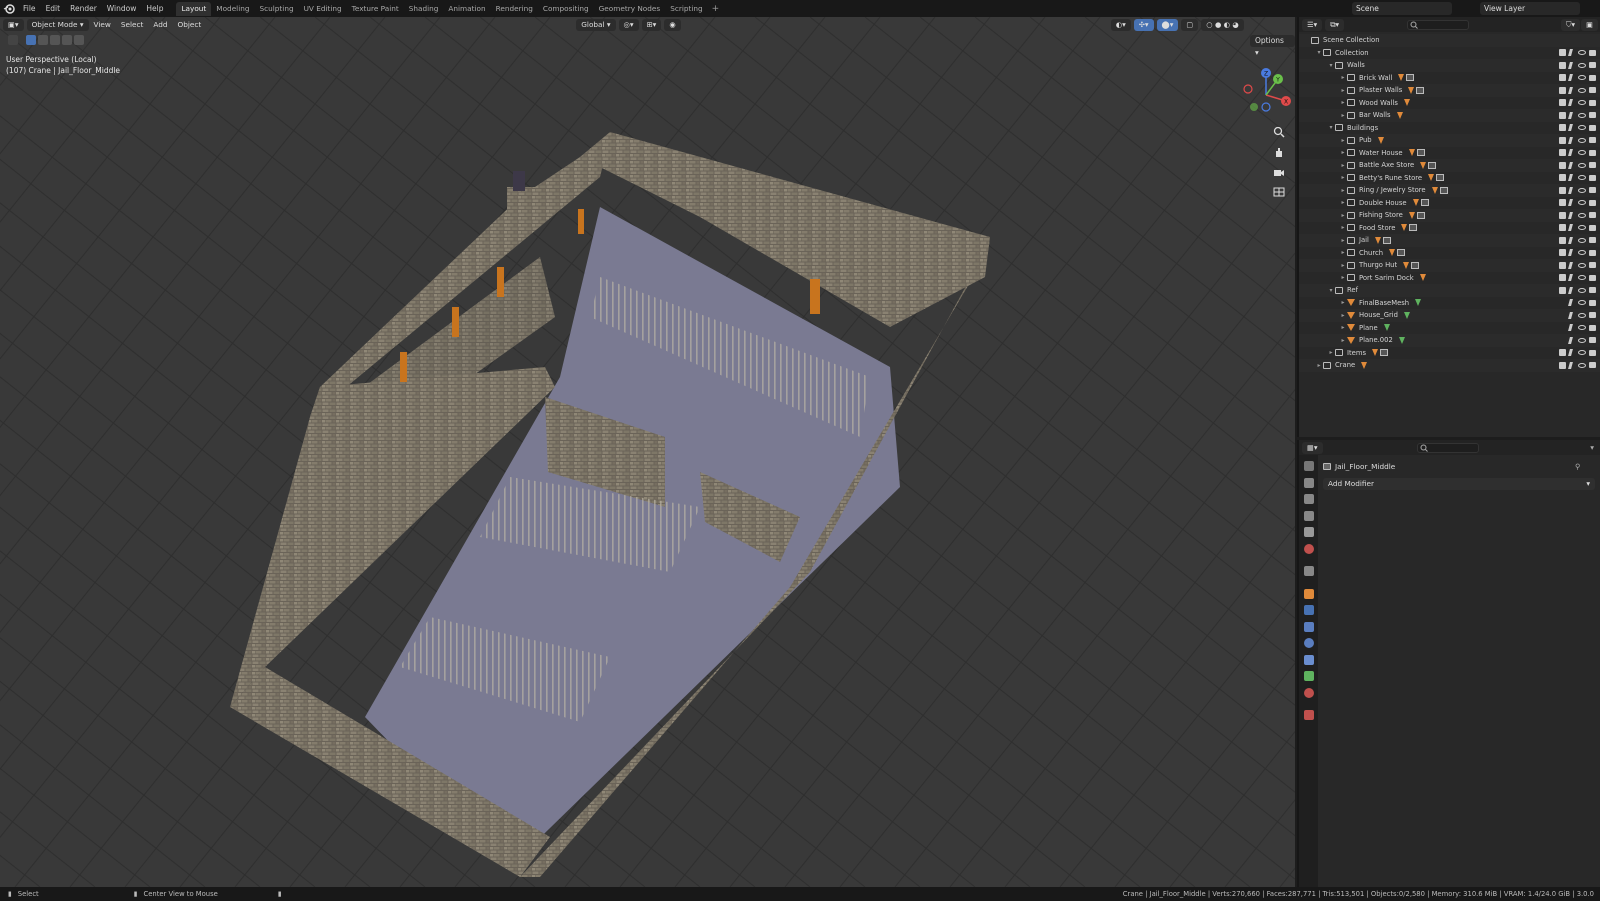 Image resolution: width=1600 pixels, height=901 pixels. What do you see at coordinates (31, 40) in the screenshot?
I see `select-new-icon` at bounding box center [31, 40].